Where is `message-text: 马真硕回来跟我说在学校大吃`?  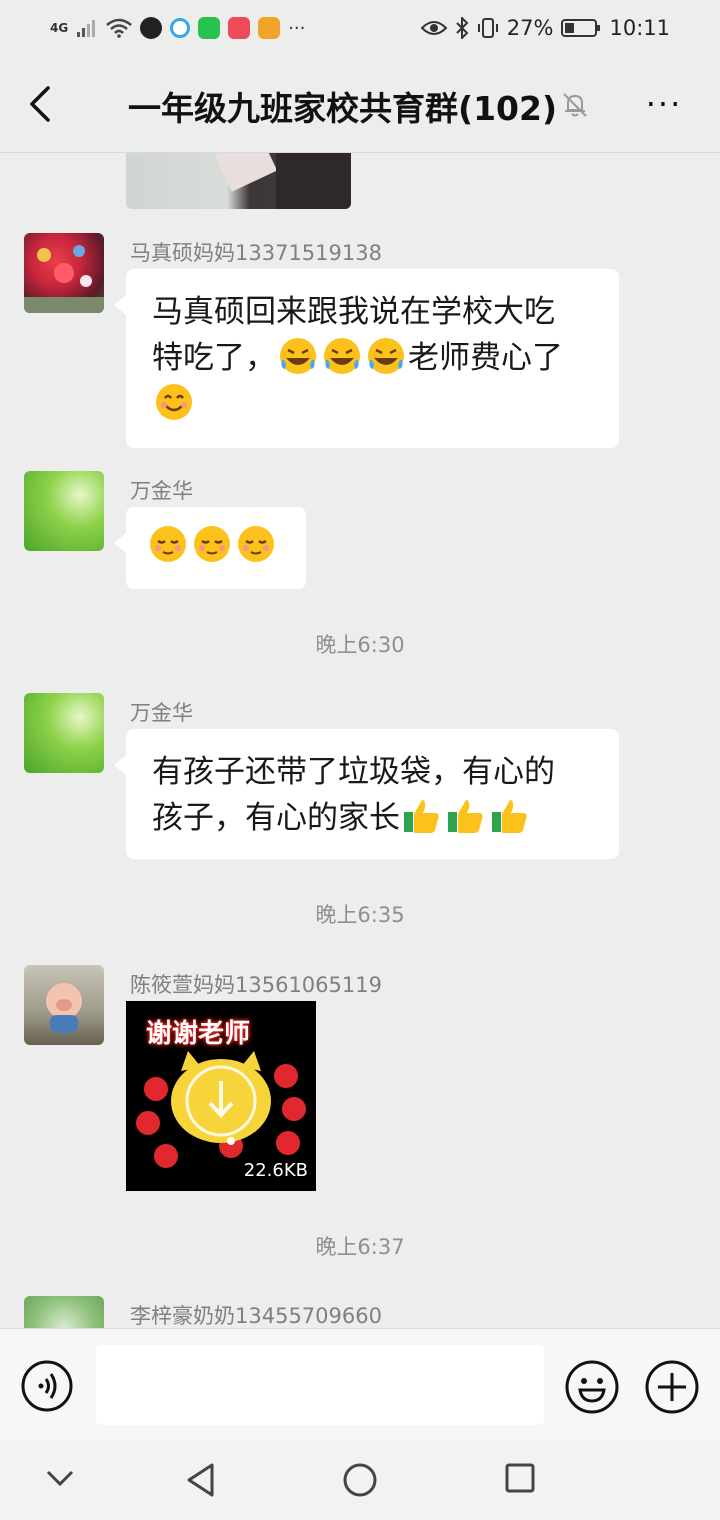
message-text: 马真硕回来跟我说在学校大吃 is located at coordinates (353, 312).